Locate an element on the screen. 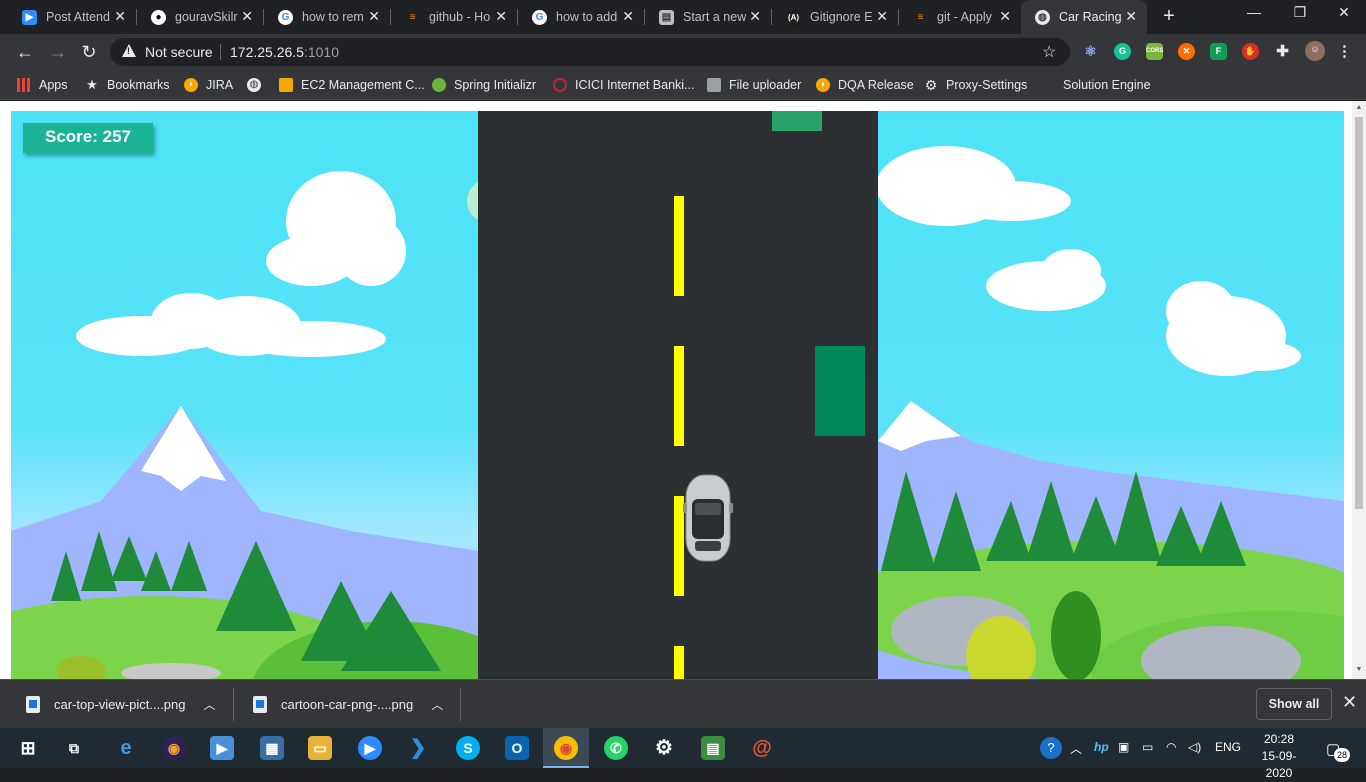 This screenshot has width=1366, height=782. edge-icon: e is located at coordinates (126, 748).